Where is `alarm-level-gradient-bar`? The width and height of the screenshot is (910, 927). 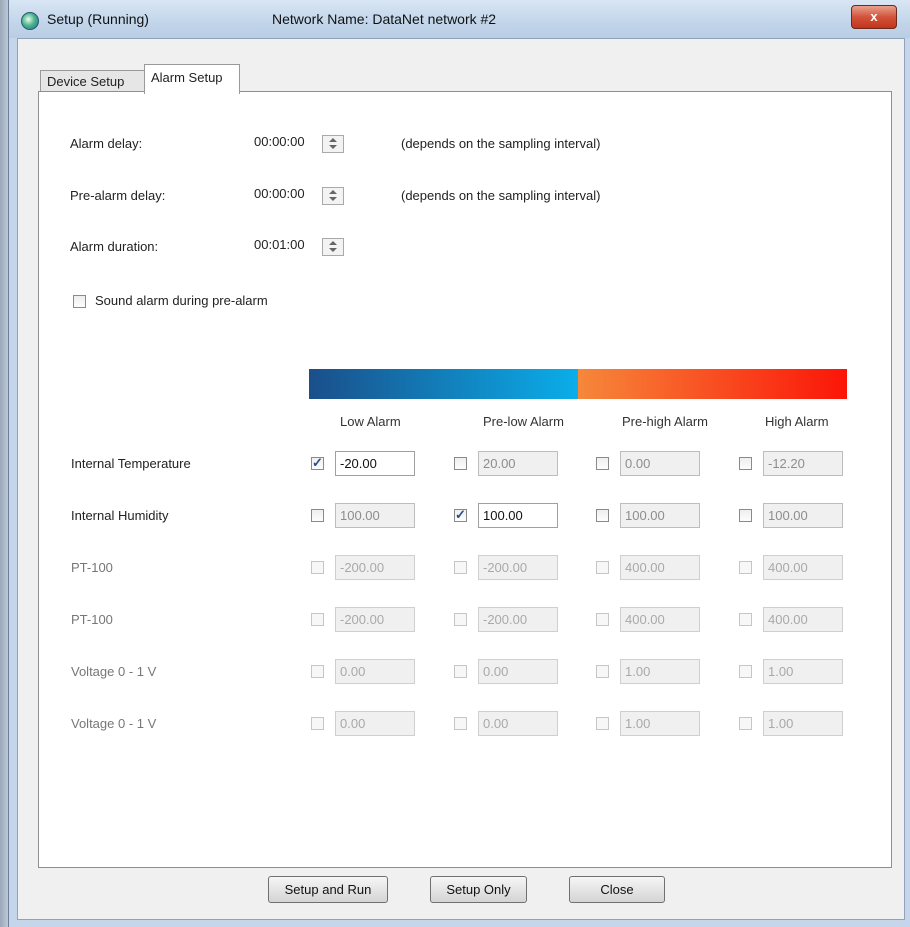 alarm-level-gradient-bar is located at coordinates (578, 384).